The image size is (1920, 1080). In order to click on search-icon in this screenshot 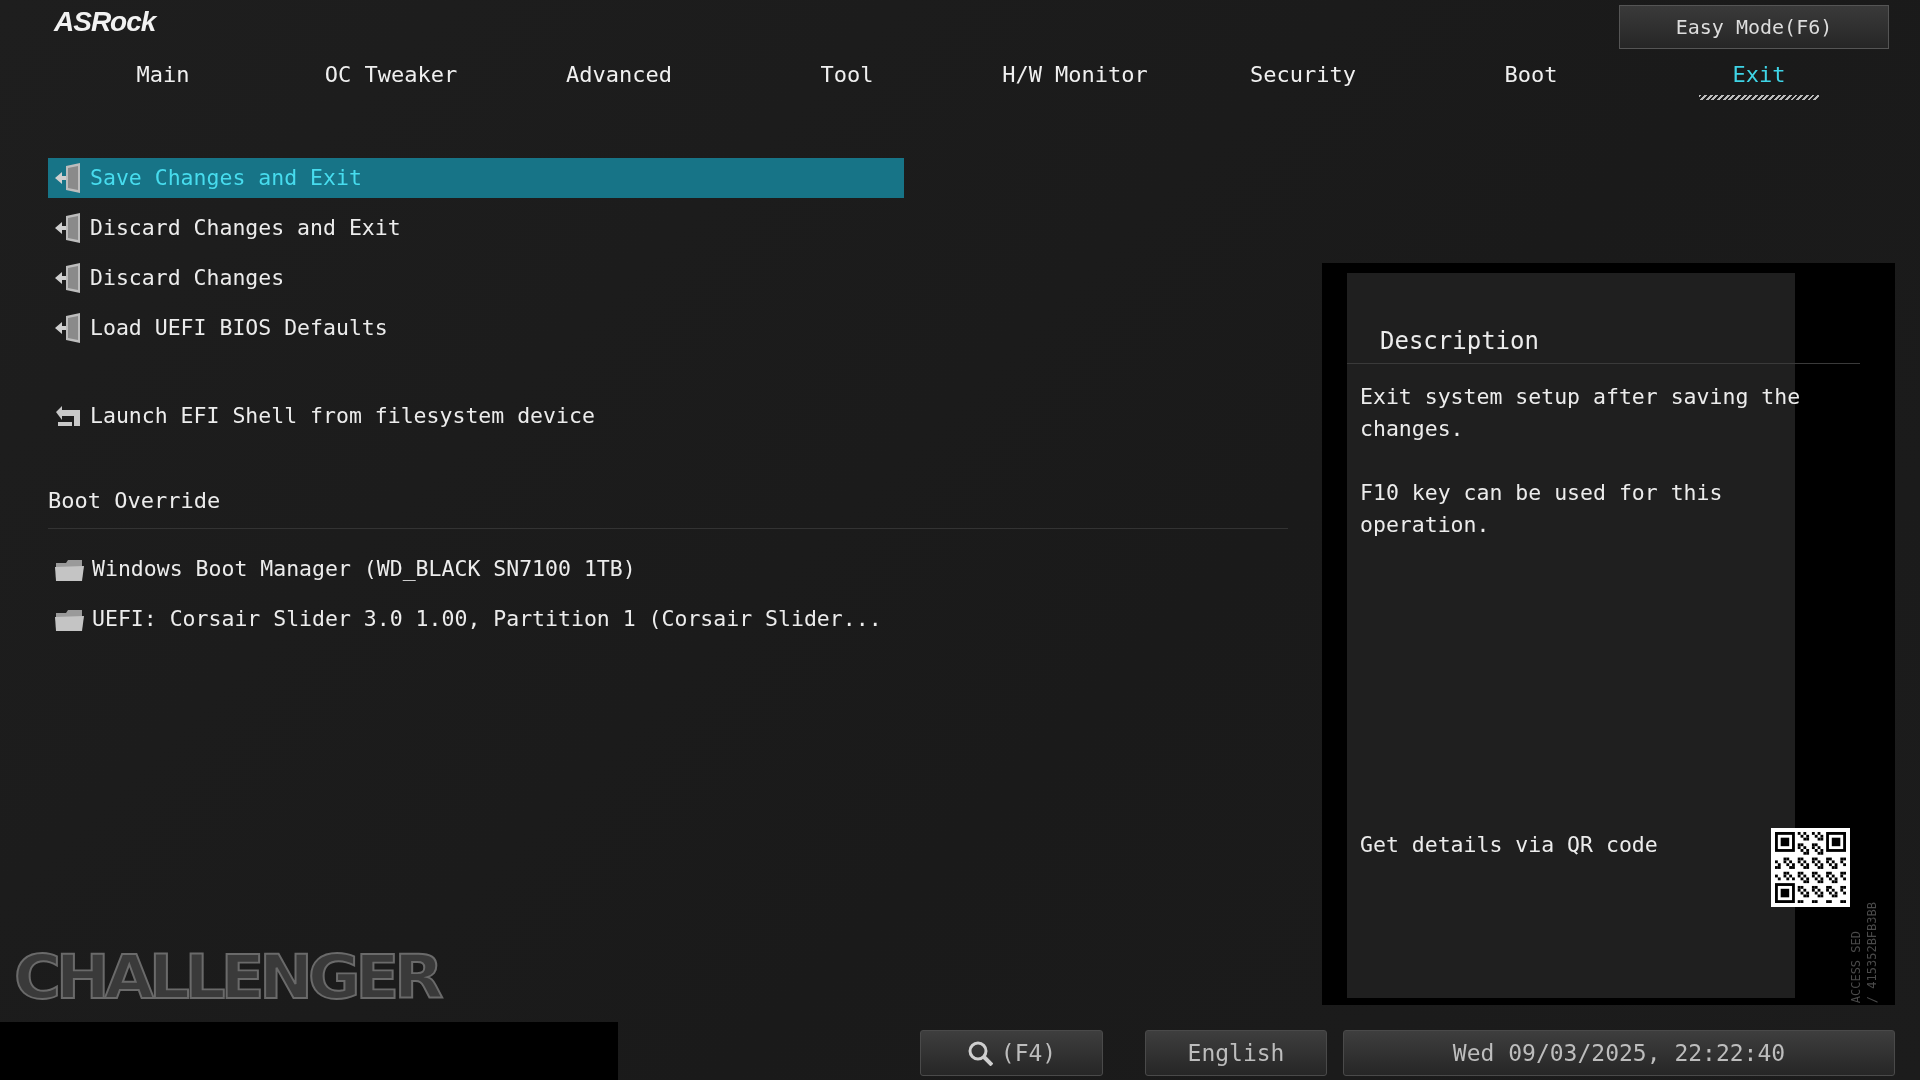, I will do `click(979, 1053)`.